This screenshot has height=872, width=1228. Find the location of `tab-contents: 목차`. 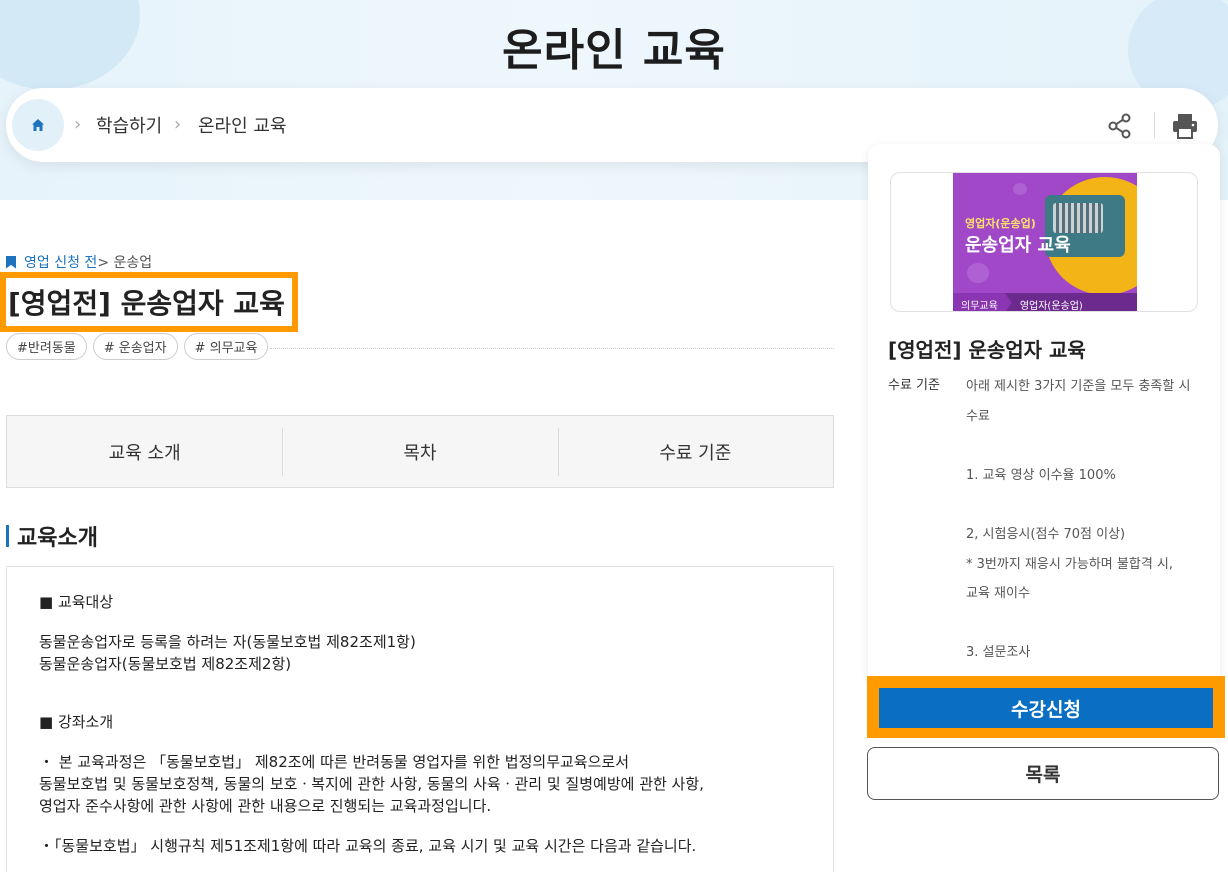

tab-contents: 목차 is located at coordinates (419, 451).